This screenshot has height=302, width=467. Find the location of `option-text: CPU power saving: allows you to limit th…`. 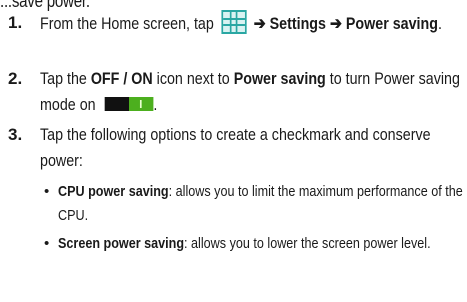

option-text: CPU power saving: allows you to limit th… is located at coordinates (260, 203).